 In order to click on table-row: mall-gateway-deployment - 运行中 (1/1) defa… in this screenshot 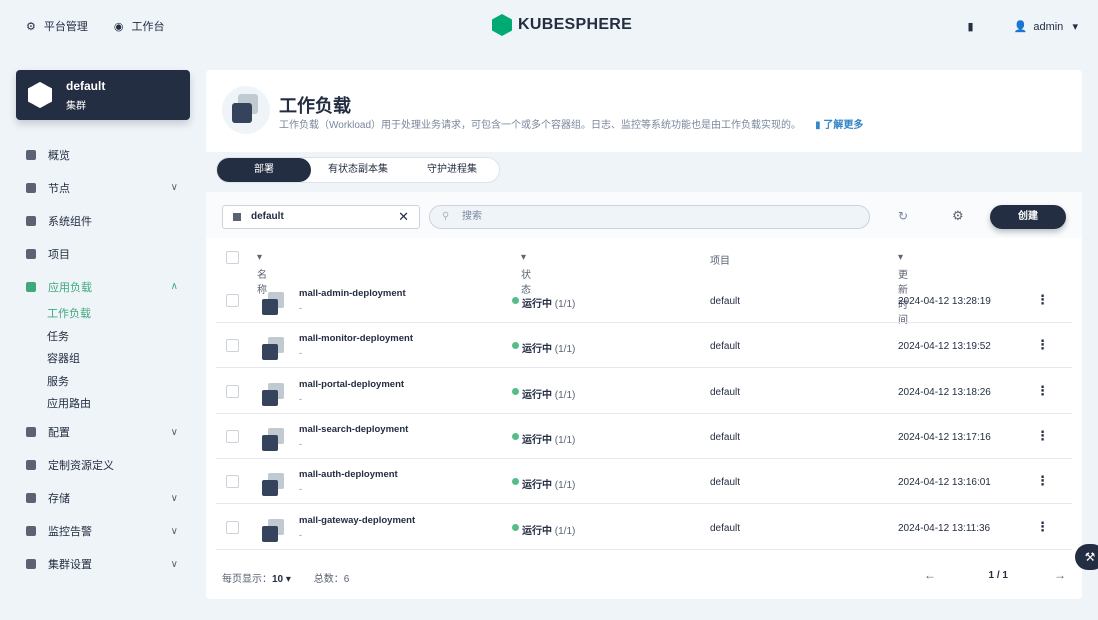, I will do `click(644, 527)`.